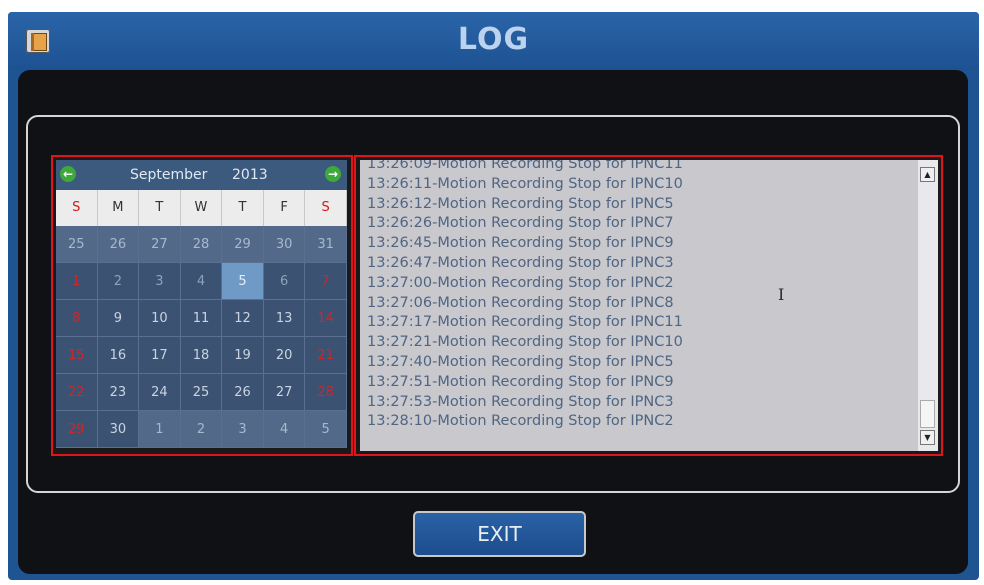 This screenshot has width=984, height=585. I want to click on log-entry: 13:26:45-Motion Recording Stop for IPNC9, so click(525, 244).